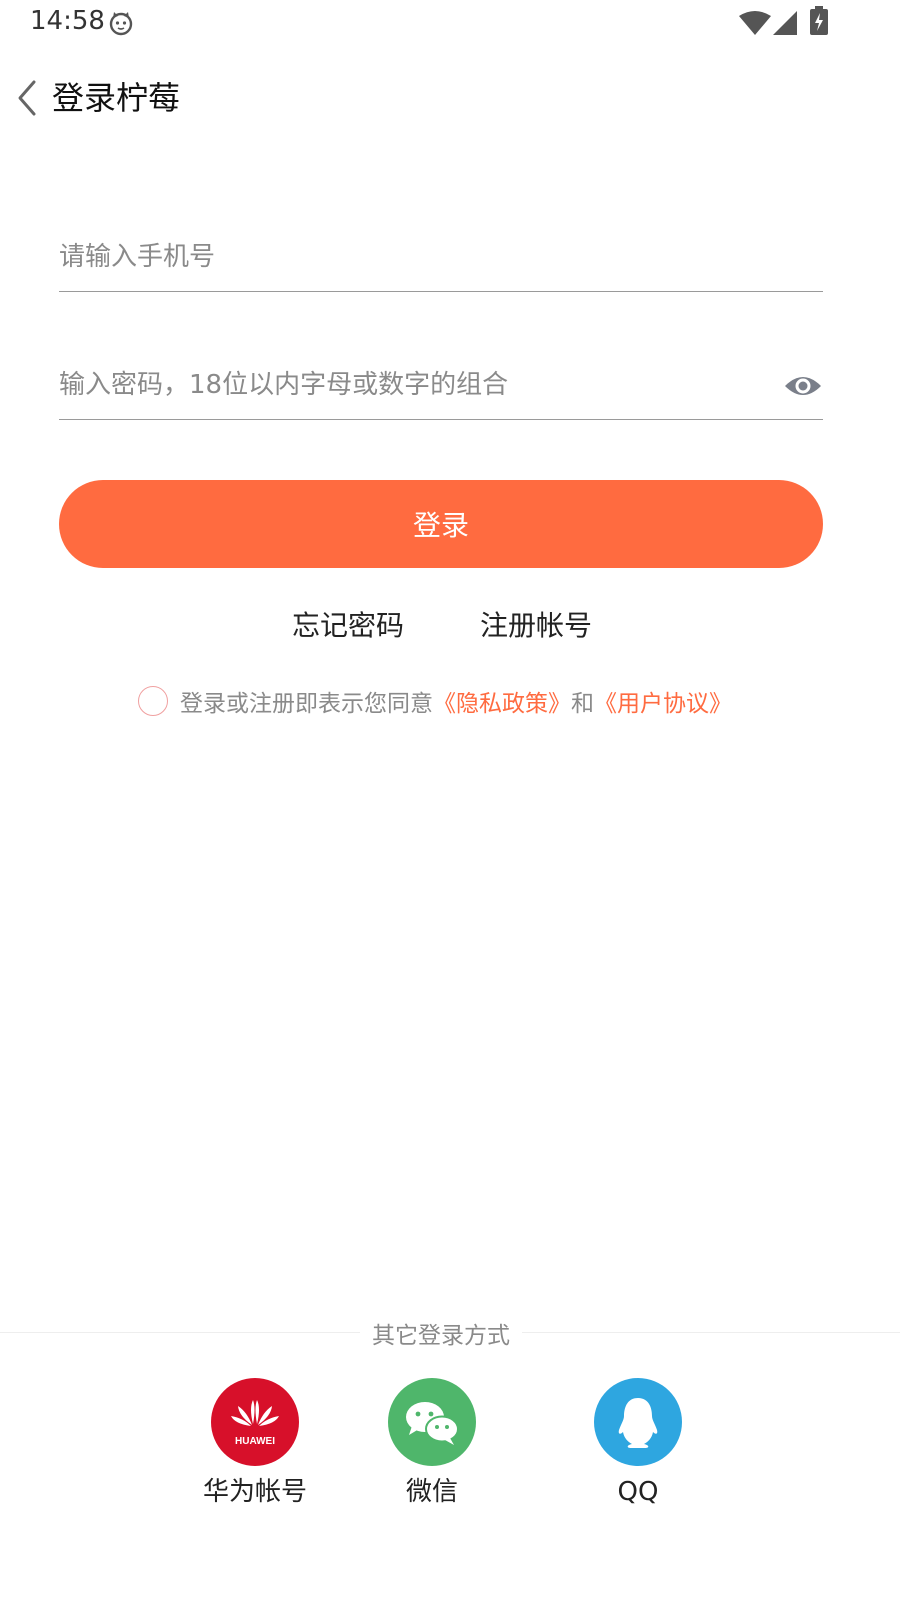  I want to click on huawei-petals: HUAWEI, so click(255, 1423).